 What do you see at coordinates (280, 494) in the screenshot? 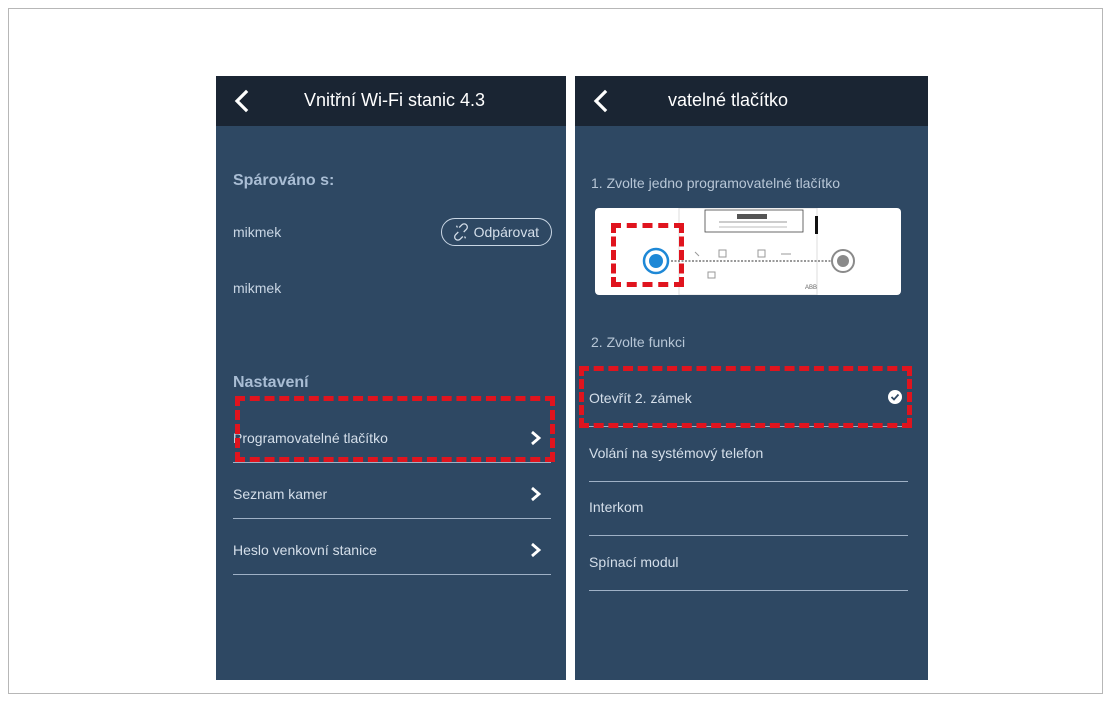
I see `settings-item-label: Seznam kamer` at bounding box center [280, 494].